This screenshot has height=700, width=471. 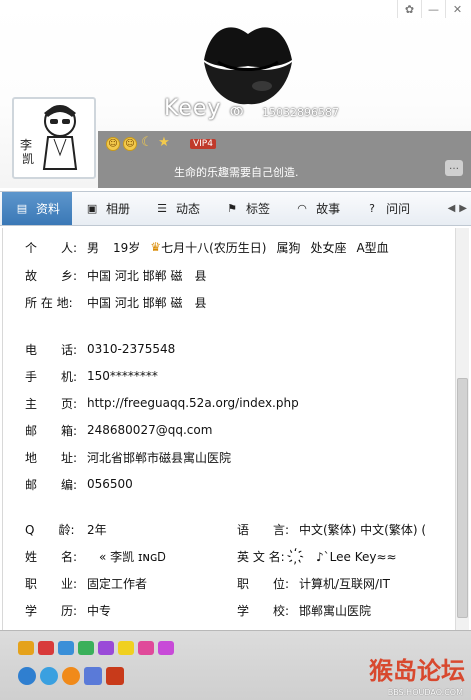 What do you see at coordinates (46, 648) in the screenshot?
I see `red-diamond-icon` at bounding box center [46, 648].